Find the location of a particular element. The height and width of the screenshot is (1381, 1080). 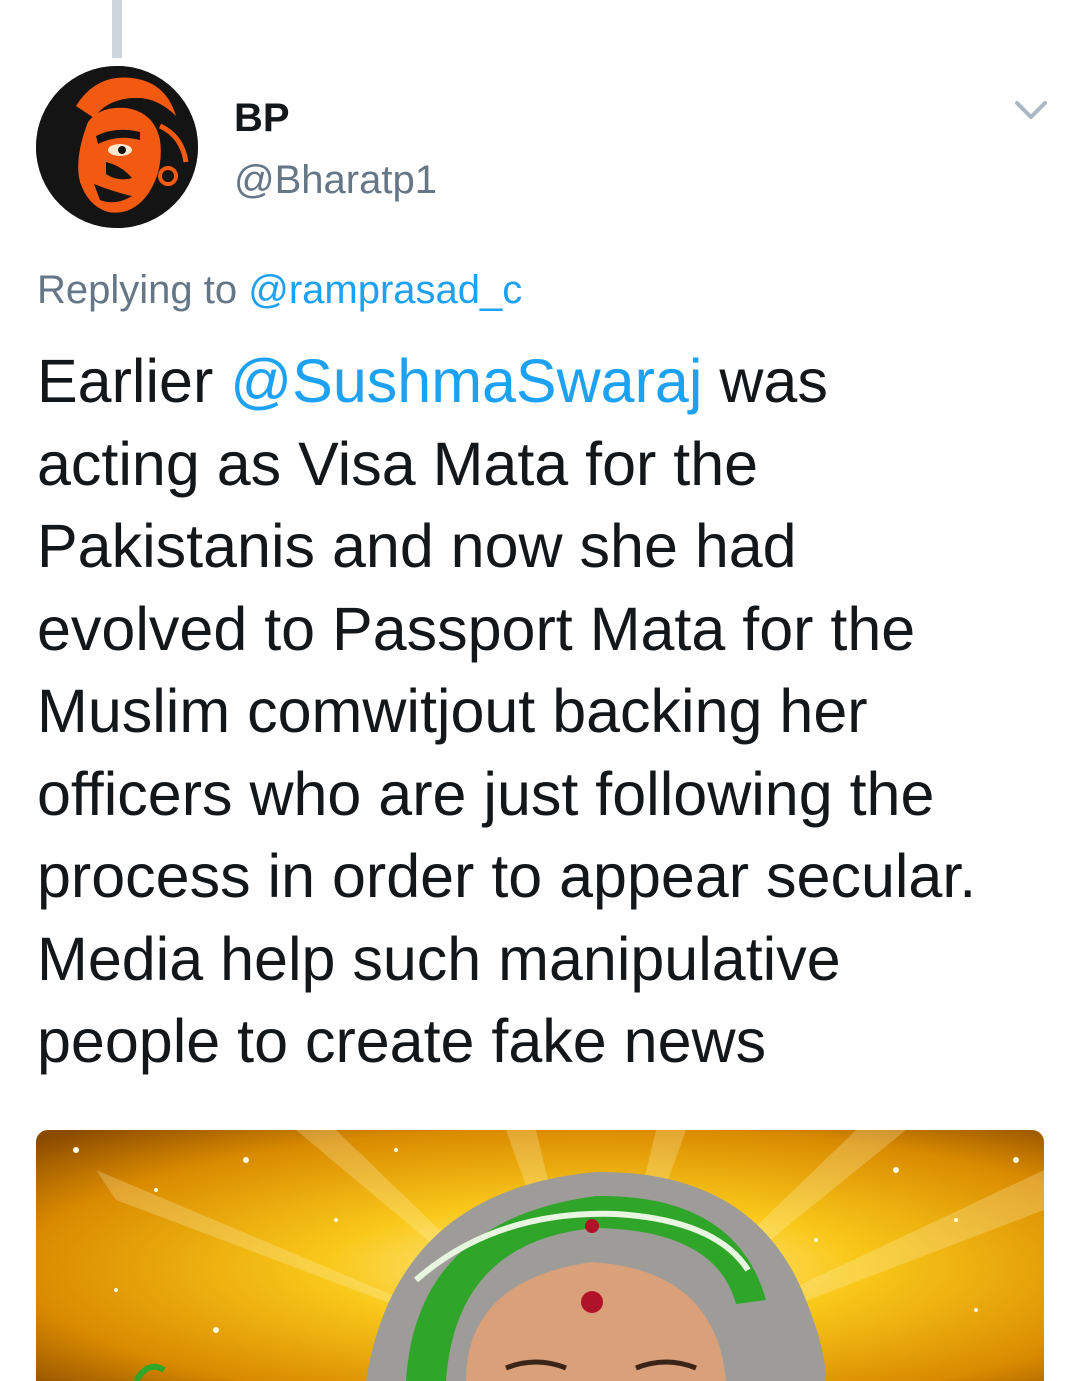

tweet-text-line: Muslim comwitjout backing her is located at coordinates (452, 711).